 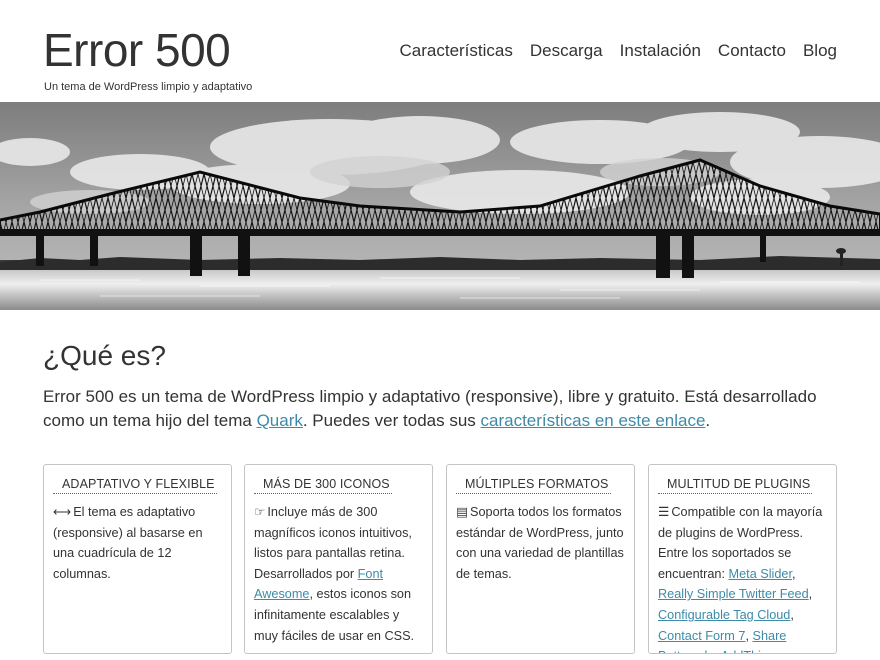 I want to click on about-text-part-3: ., so click(x=708, y=420).